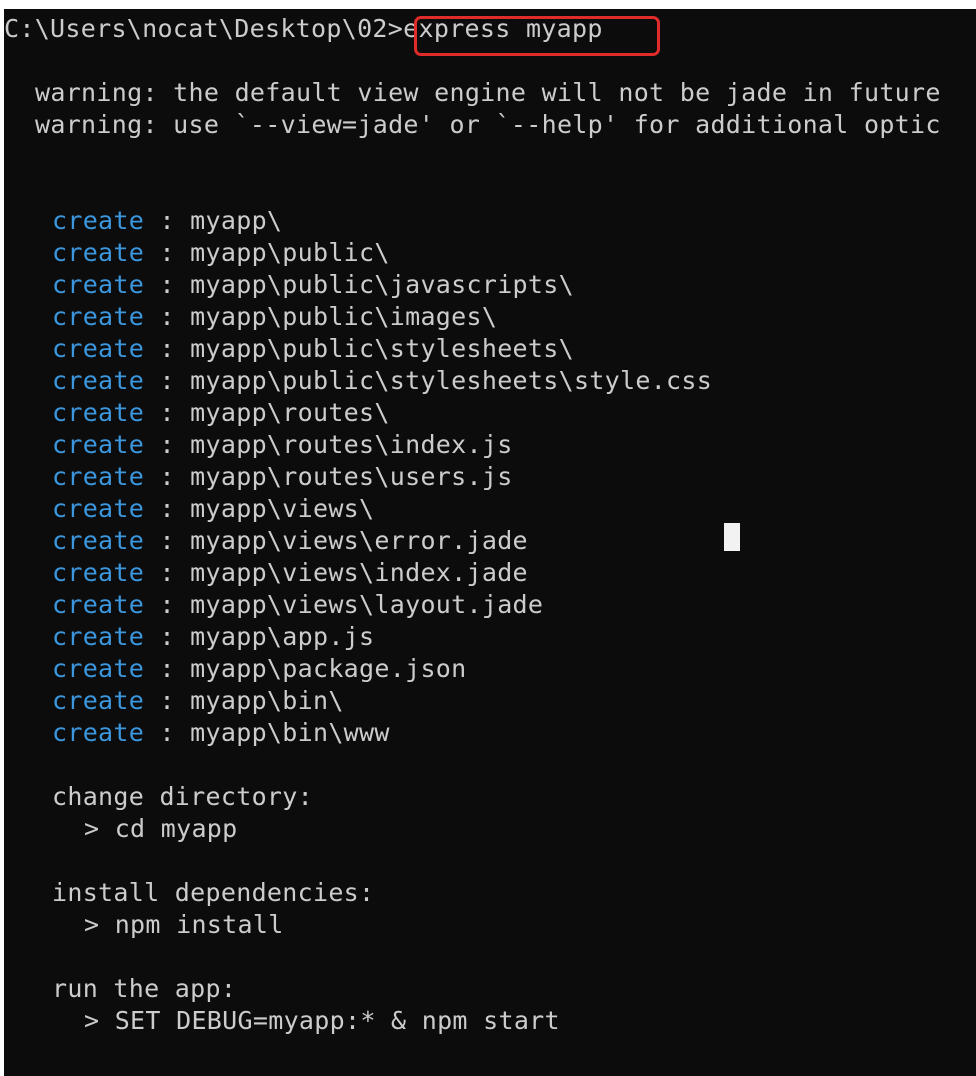  I want to click on create-line: create : myapp\public\images\, so click(274, 317).